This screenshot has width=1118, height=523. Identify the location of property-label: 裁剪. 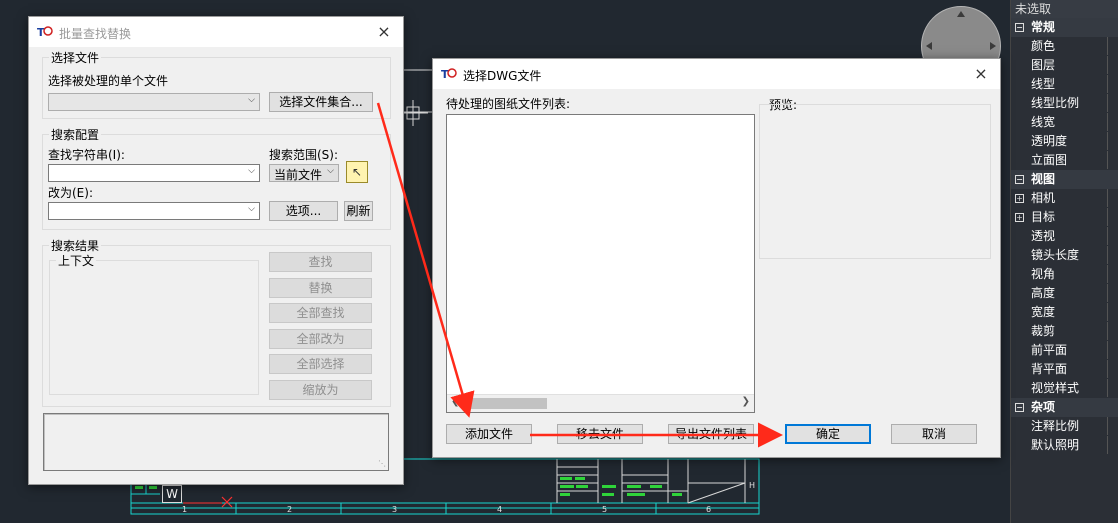
(1043, 331).